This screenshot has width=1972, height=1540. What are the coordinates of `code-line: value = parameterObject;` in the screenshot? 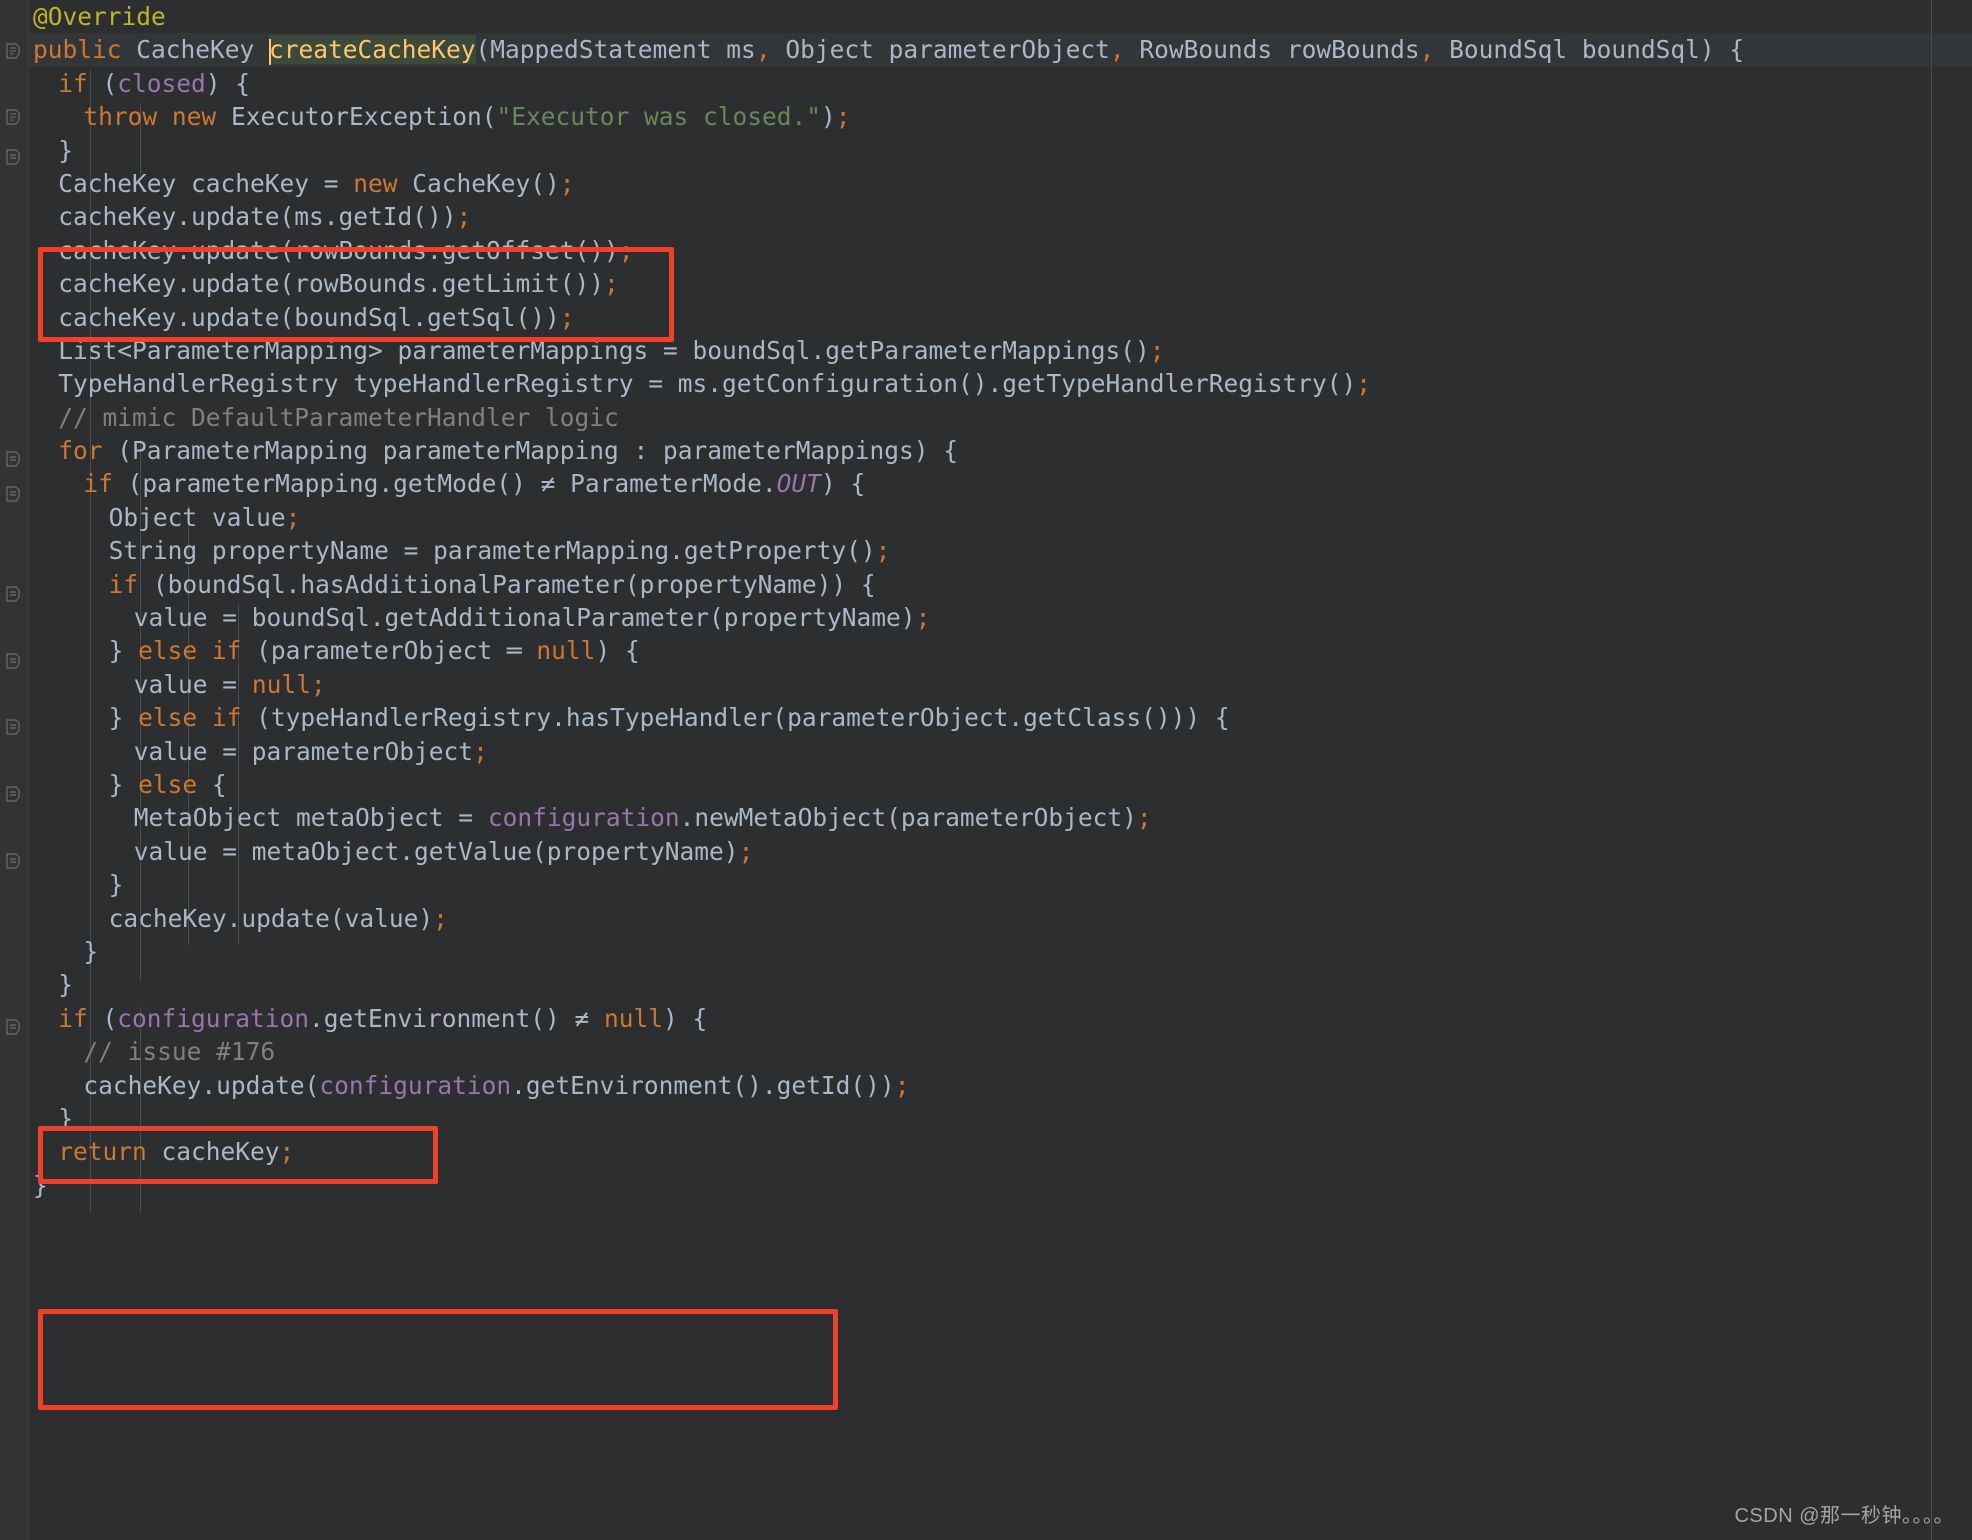 It's located at (1000, 751).